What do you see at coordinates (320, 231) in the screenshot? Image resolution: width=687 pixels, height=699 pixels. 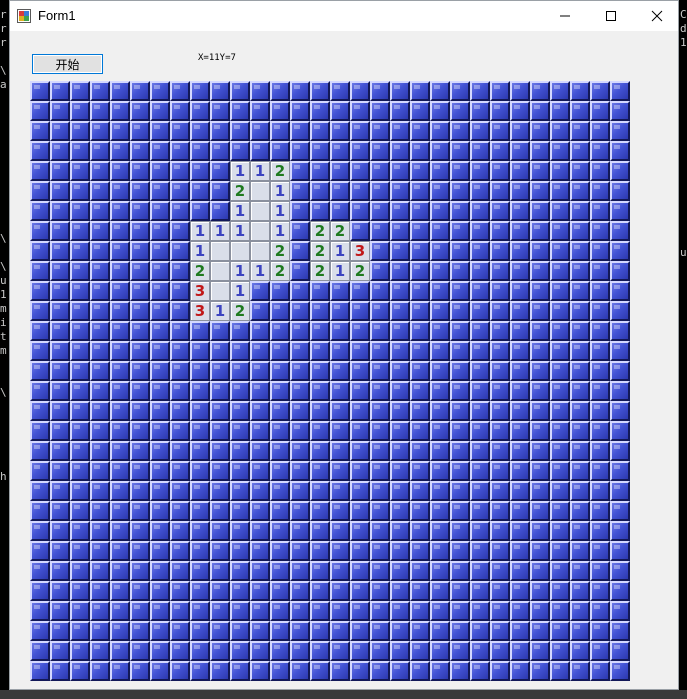 I see `revealed-cell: 2` at bounding box center [320, 231].